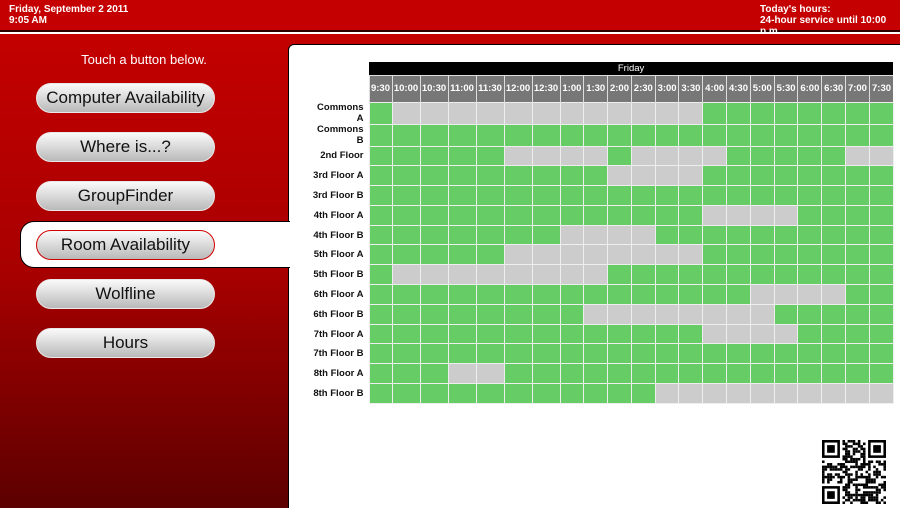 The image size is (900, 508). Describe the element at coordinates (338, 255) in the screenshot. I see `room-name: 5th Floor A` at that location.